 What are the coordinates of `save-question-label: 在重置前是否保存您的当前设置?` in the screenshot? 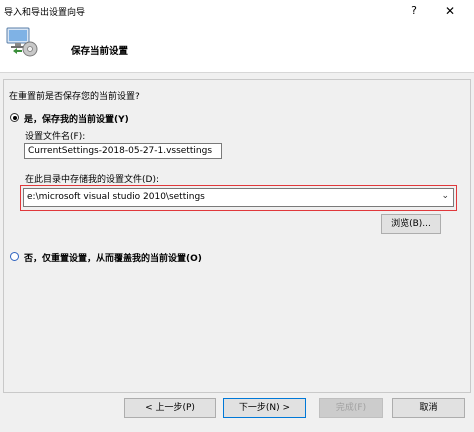 It's located at (74, 97).